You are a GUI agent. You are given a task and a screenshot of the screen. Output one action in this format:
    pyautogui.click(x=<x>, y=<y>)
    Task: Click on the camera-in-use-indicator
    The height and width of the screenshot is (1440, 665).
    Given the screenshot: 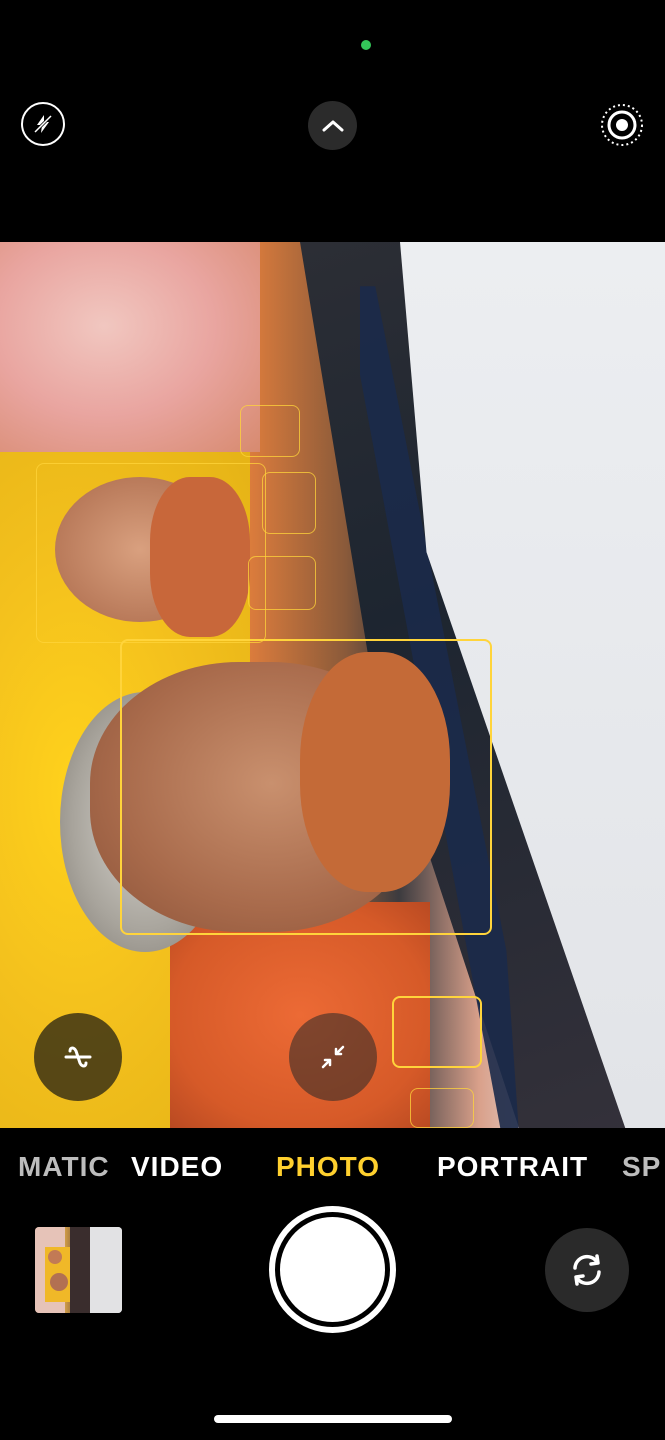 What is the action you would take?
    pyautogui.click(x=366, y=45)
    